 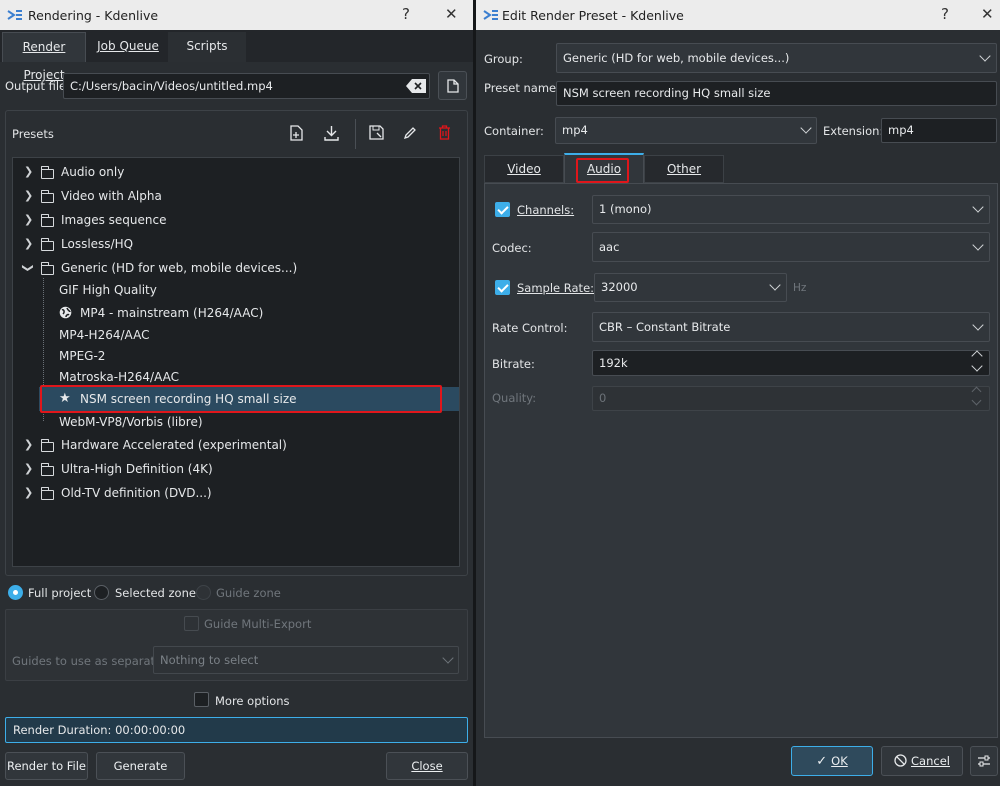 What do you see at coordinates (101, 592) in the screenshot?
I see `selected-zone-radio` at bounding box center [101, 592].